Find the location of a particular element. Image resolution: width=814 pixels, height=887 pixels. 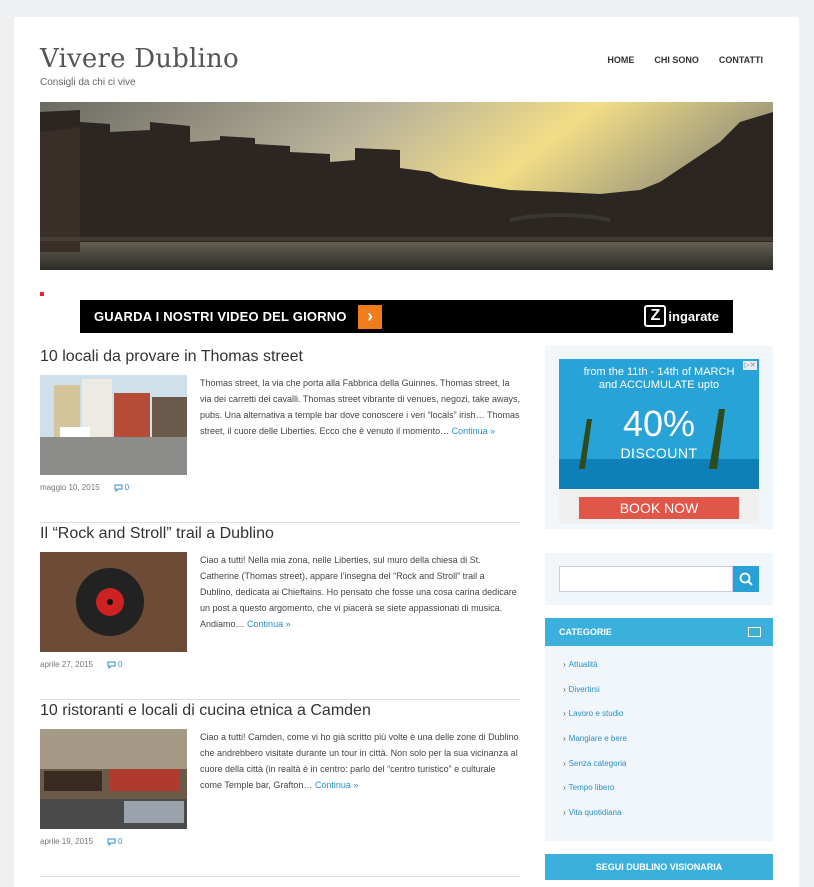

post-meta: maggio 10, 2015 0 is located at coordinates (84, 487).